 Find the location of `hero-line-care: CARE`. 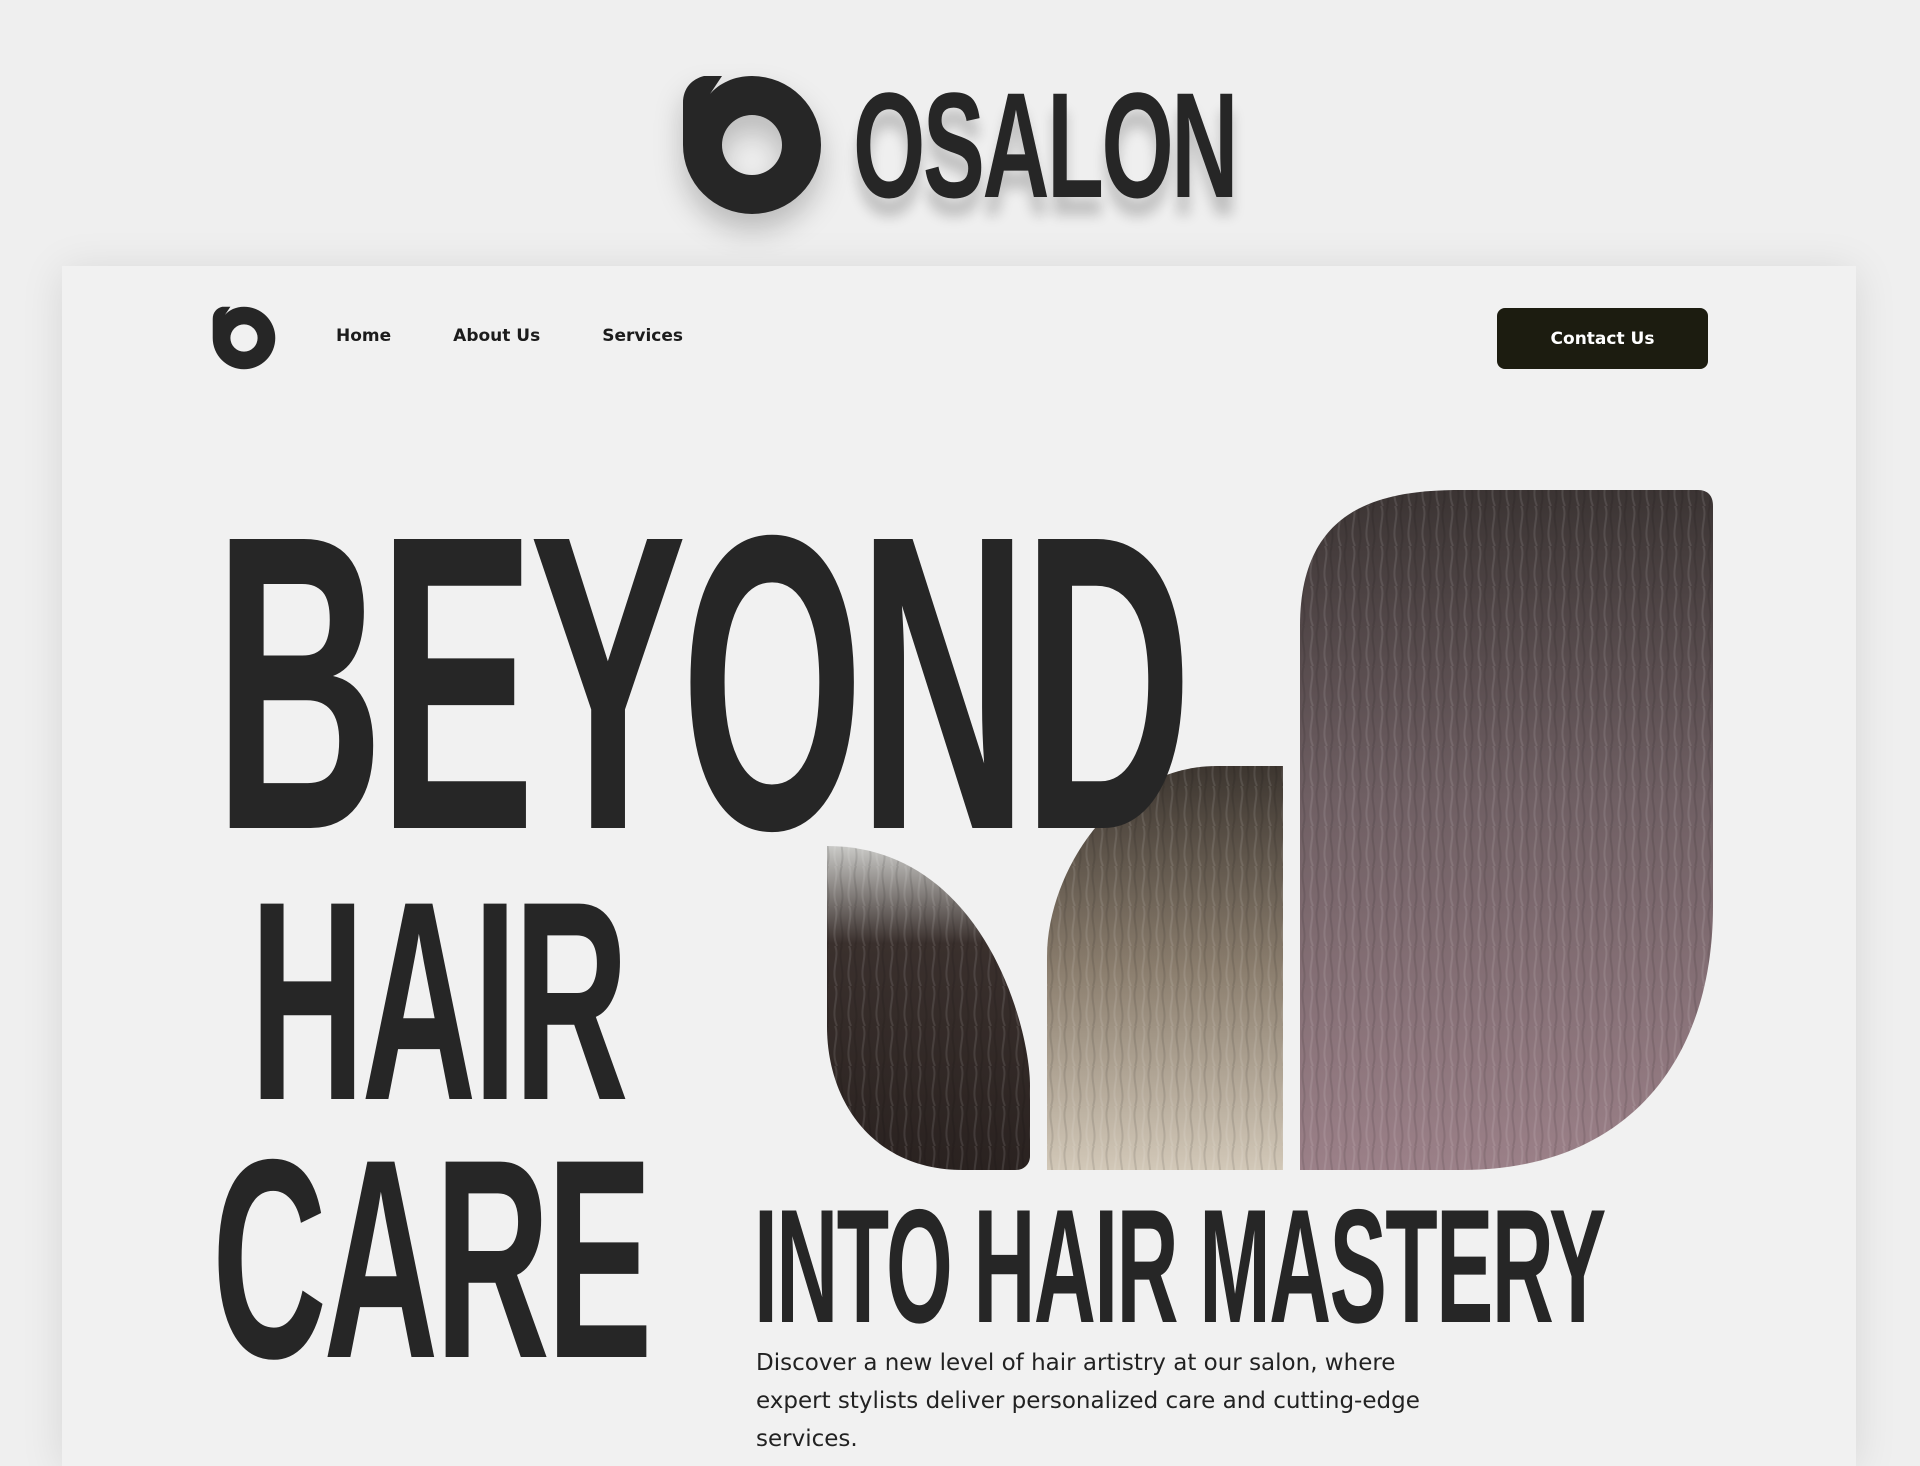

hero-line-care: CARE is located at coordinates (432, 1259).